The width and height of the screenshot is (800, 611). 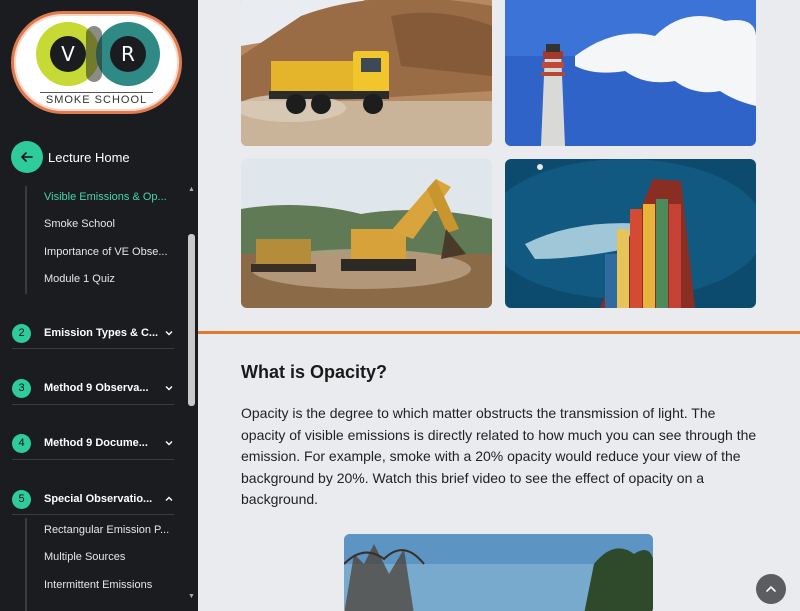 I want to click on smoke-school-logo: V R SMOKE SCHOOL, so click(x=96, y=62).